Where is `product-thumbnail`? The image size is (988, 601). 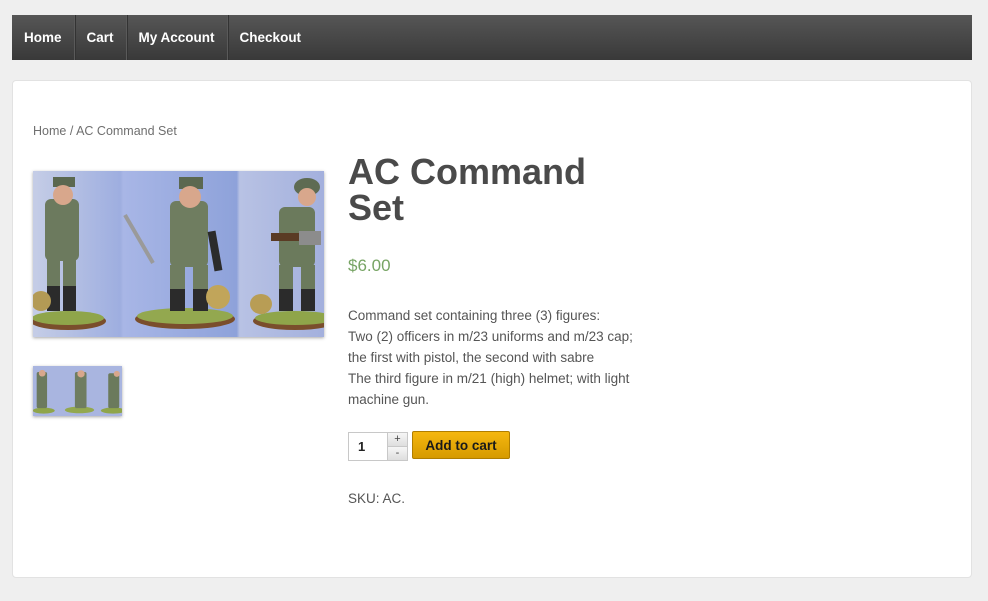
product-thumbnail is located at coordinates (77, 391).